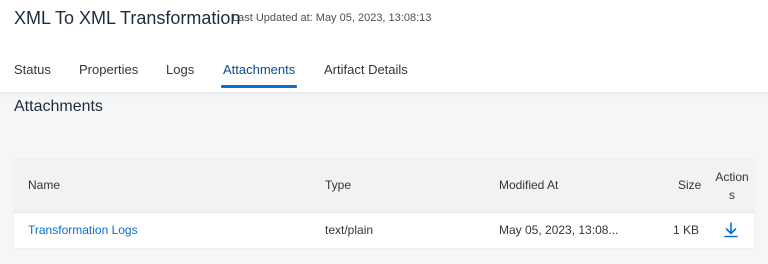  Describe the element at coordinates (259, 86) in the screenshot. I see `active-tab-indicator` at that location.